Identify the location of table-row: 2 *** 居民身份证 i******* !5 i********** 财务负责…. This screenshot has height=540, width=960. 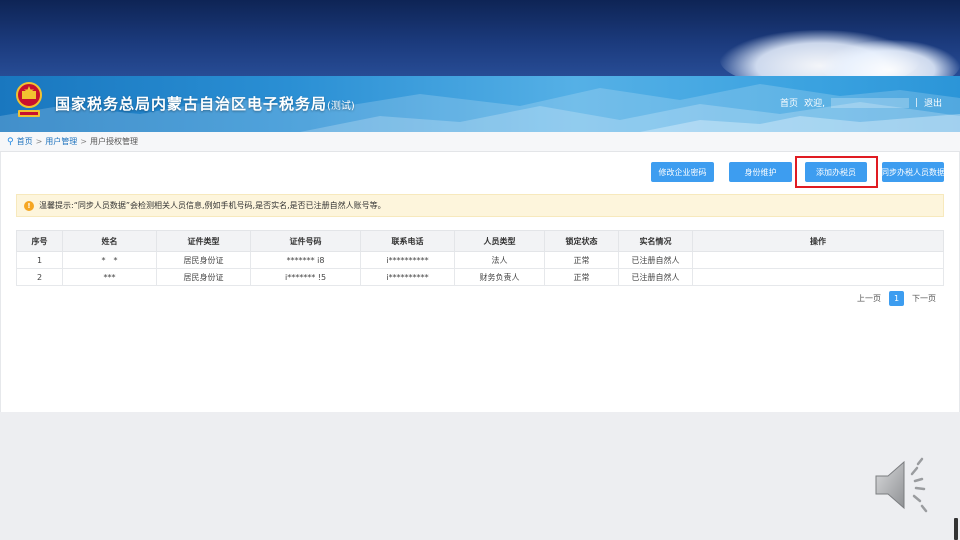
(480, 277).